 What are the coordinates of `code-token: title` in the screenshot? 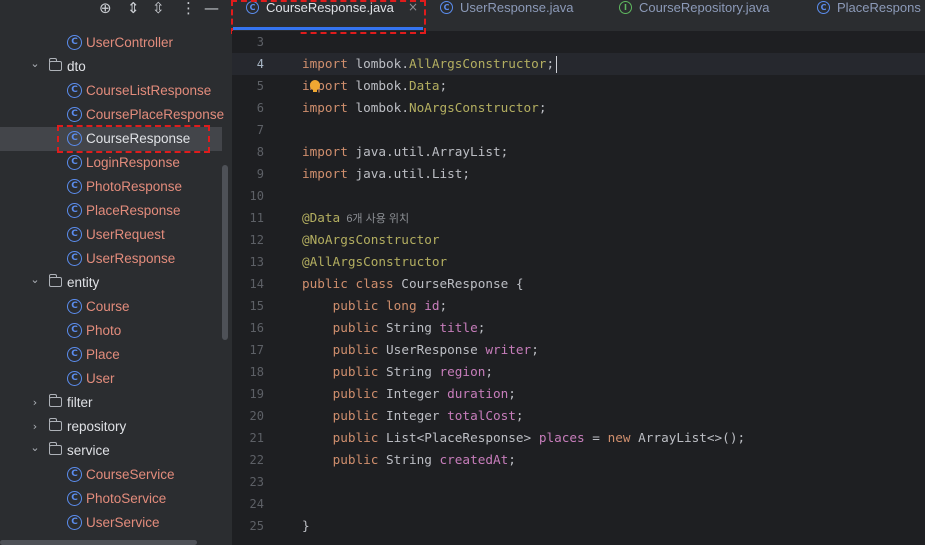 It's located at (458, 327).